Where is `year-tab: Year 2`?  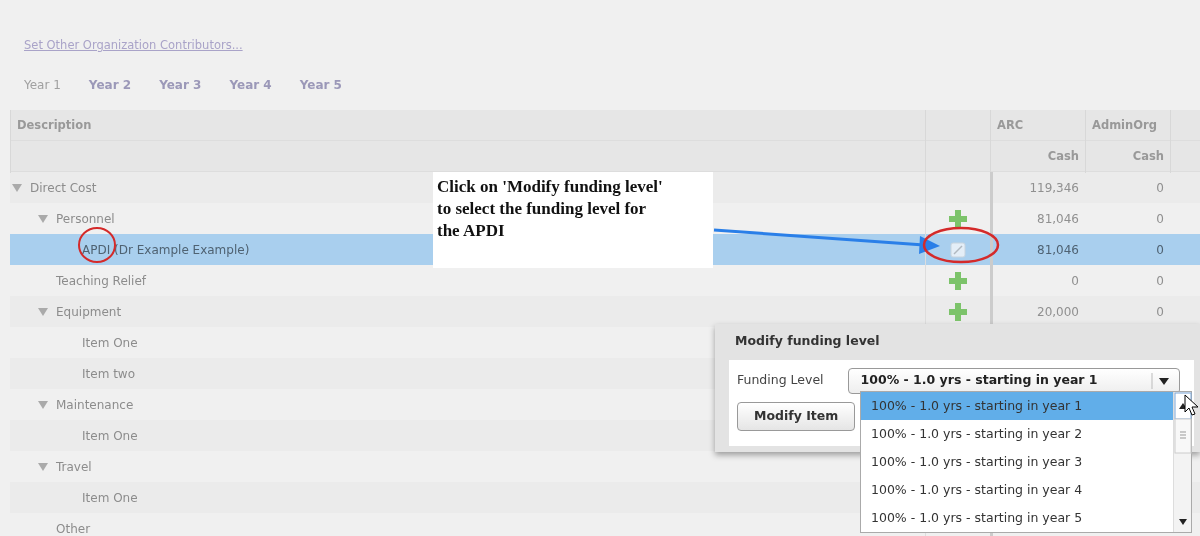
year-tab: Year 2 is located at coordinates (110, 85).